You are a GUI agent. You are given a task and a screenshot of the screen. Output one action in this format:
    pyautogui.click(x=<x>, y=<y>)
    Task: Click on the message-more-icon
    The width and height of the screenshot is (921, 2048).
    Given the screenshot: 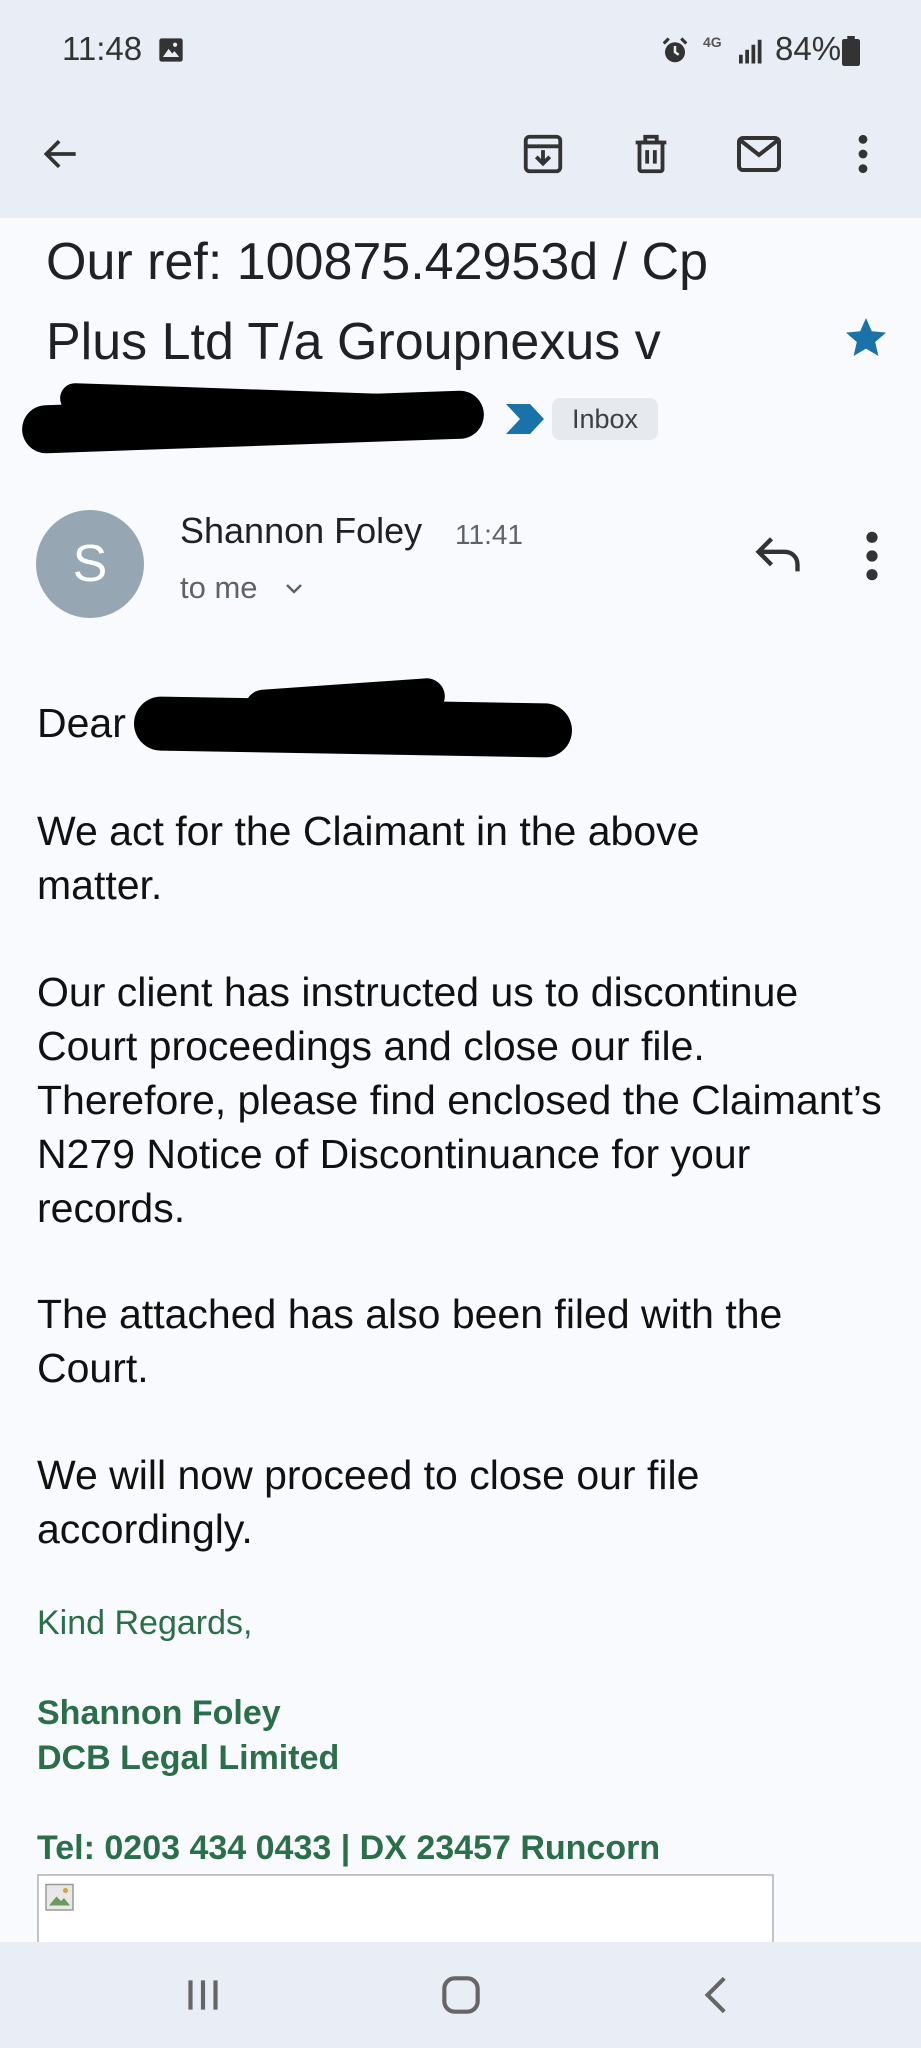 What is the action you would take?
    pyautogui.click(x=872, y=556)
    